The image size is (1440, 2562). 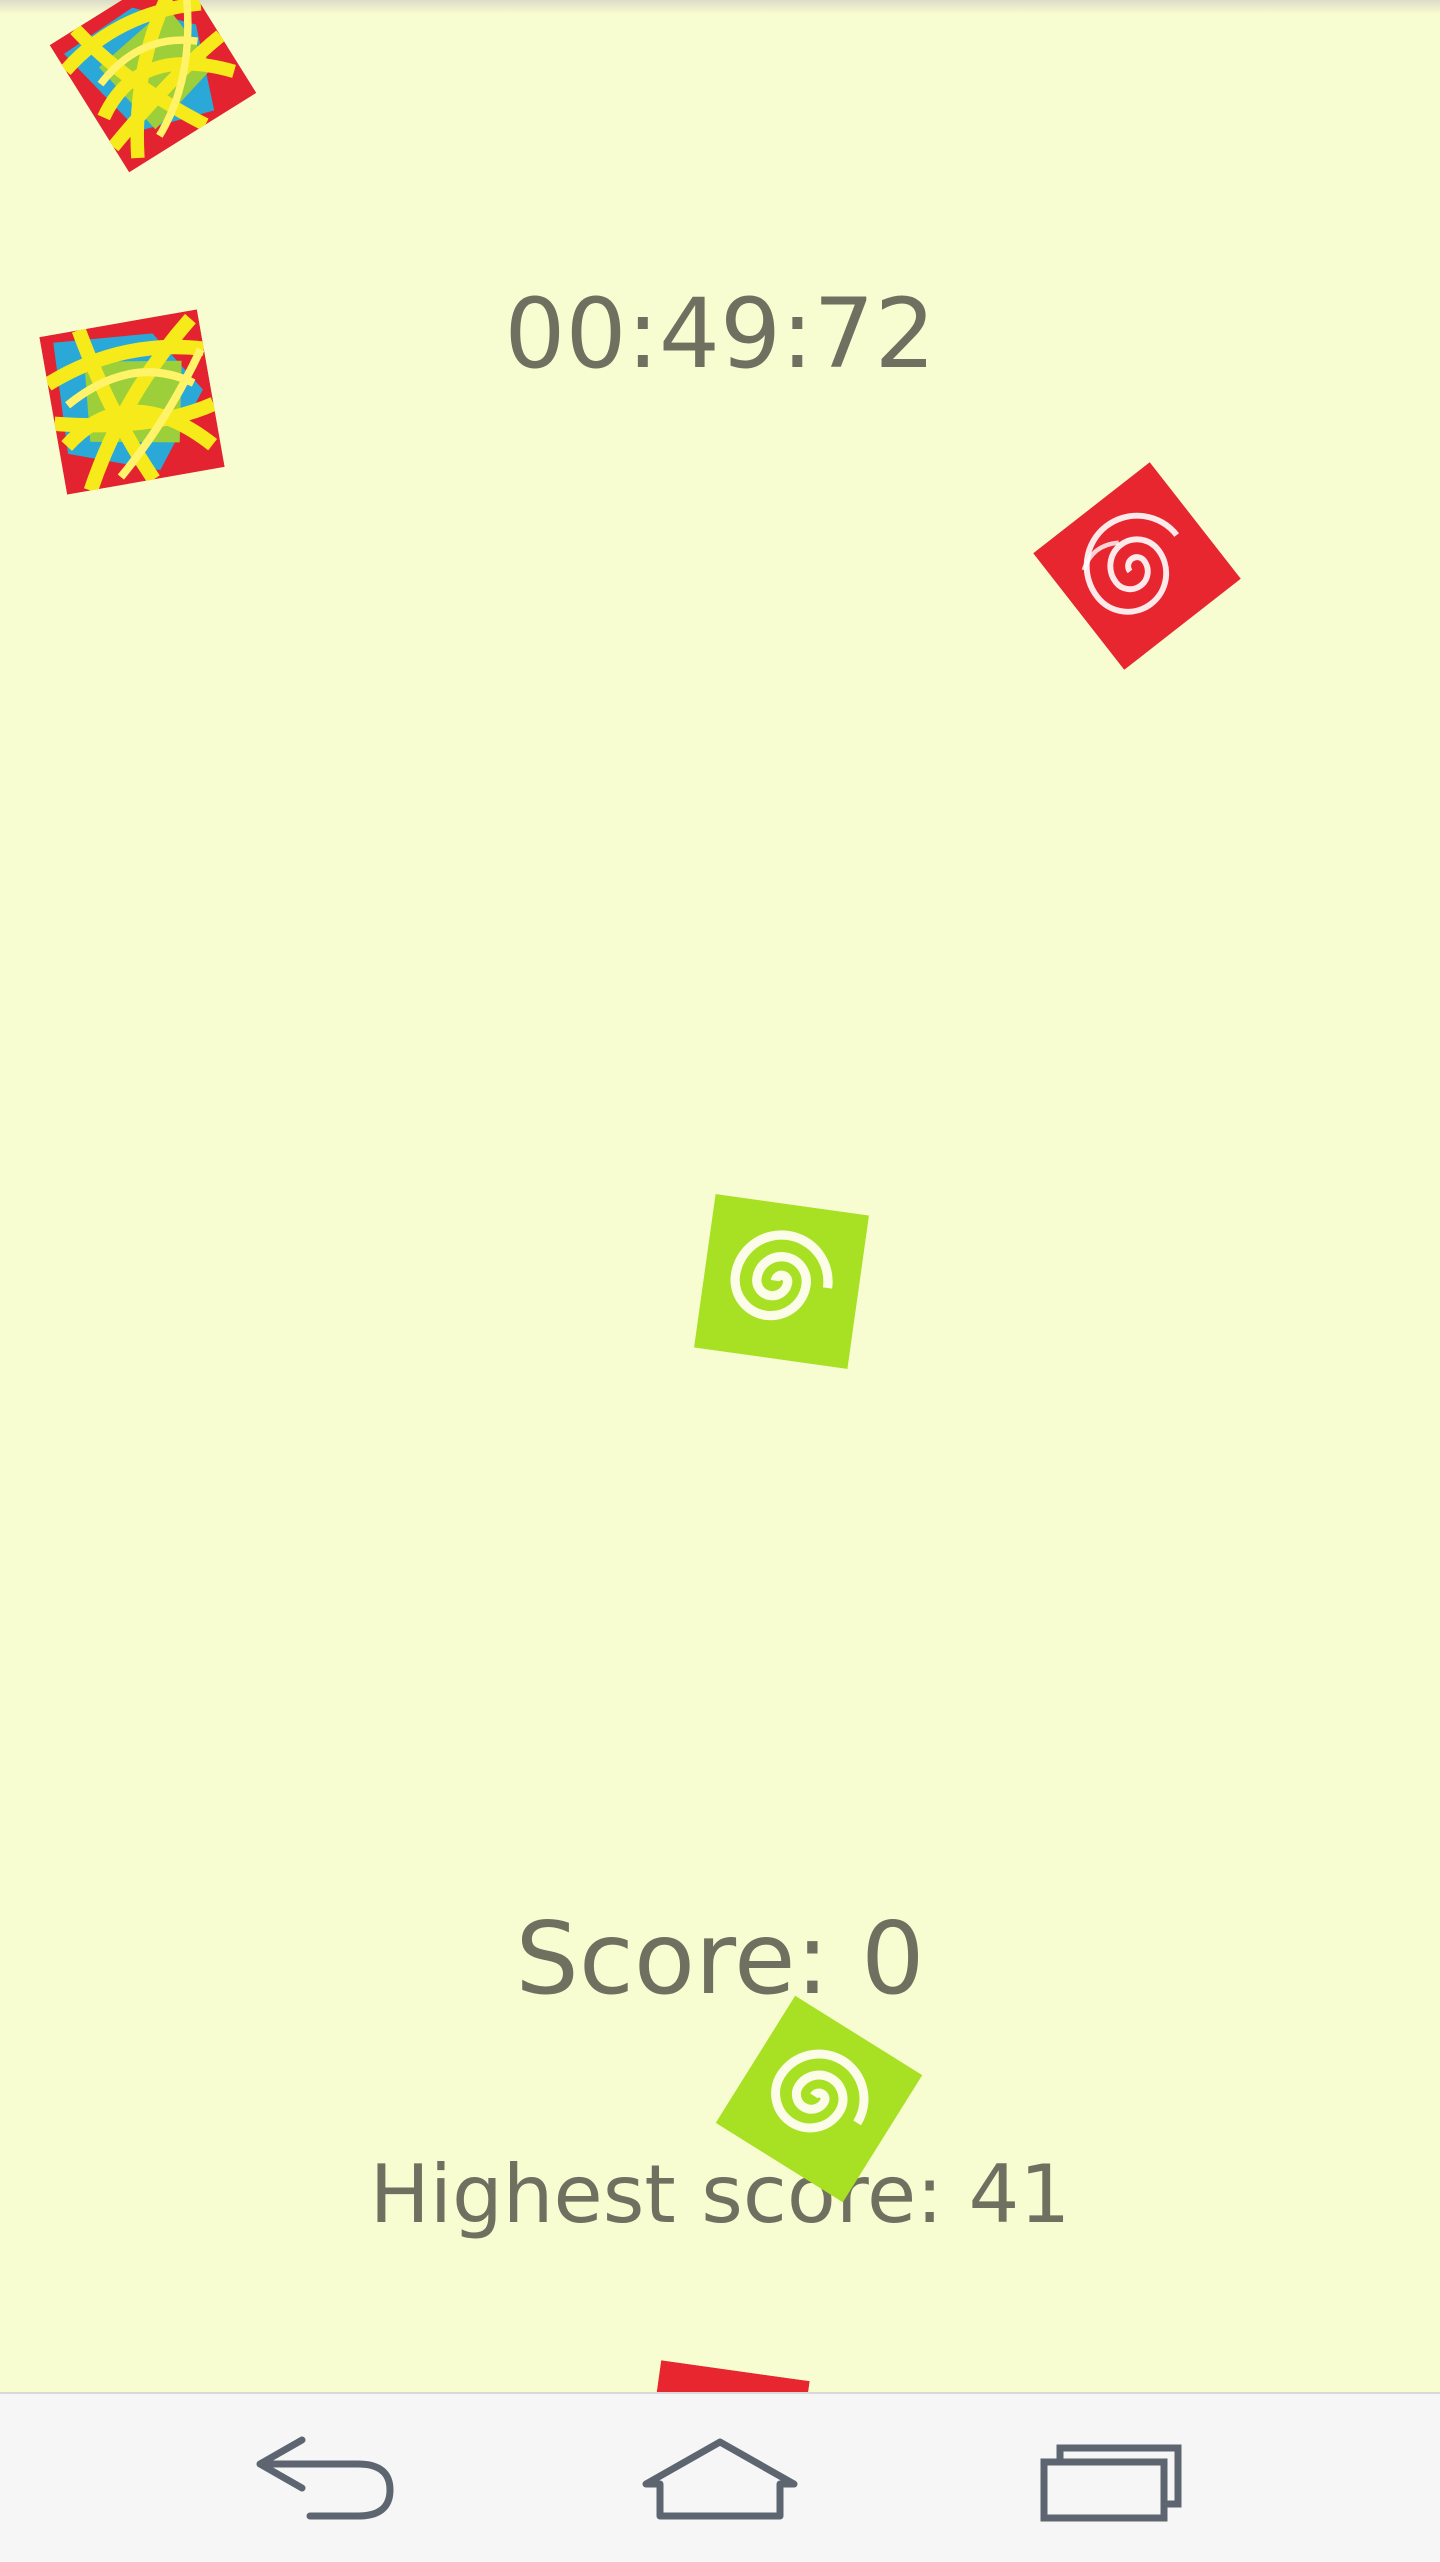 I want to click on highest-score-display: Highest score: 41, so click(x=720, y=2194).